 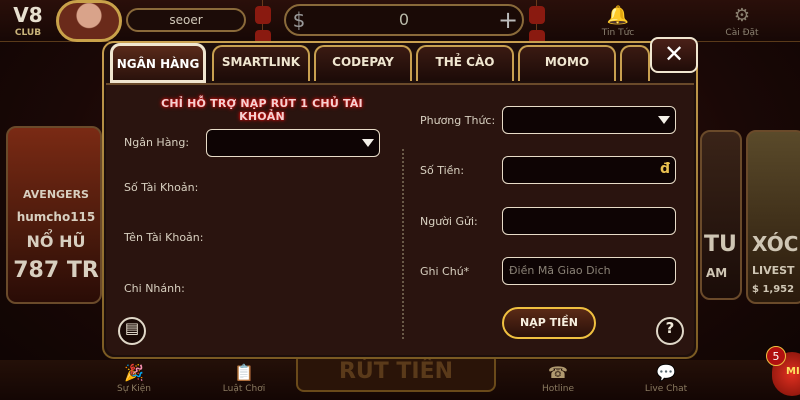 What do you see at coordinates (558, 372) in the screenshot?
I see `phone-icon: ☎` at bounding box center [558, 372].